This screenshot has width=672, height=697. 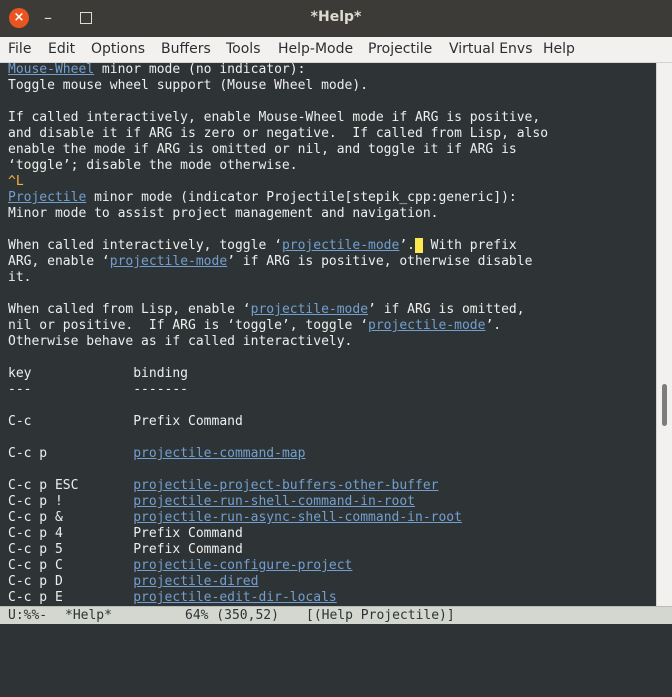 What do you see at coordinates (380, 261) in the screenshot?
I see `buffer-text-segment: ’ if ARG is positive, otherwise disable` at bounding box center [380, 261].